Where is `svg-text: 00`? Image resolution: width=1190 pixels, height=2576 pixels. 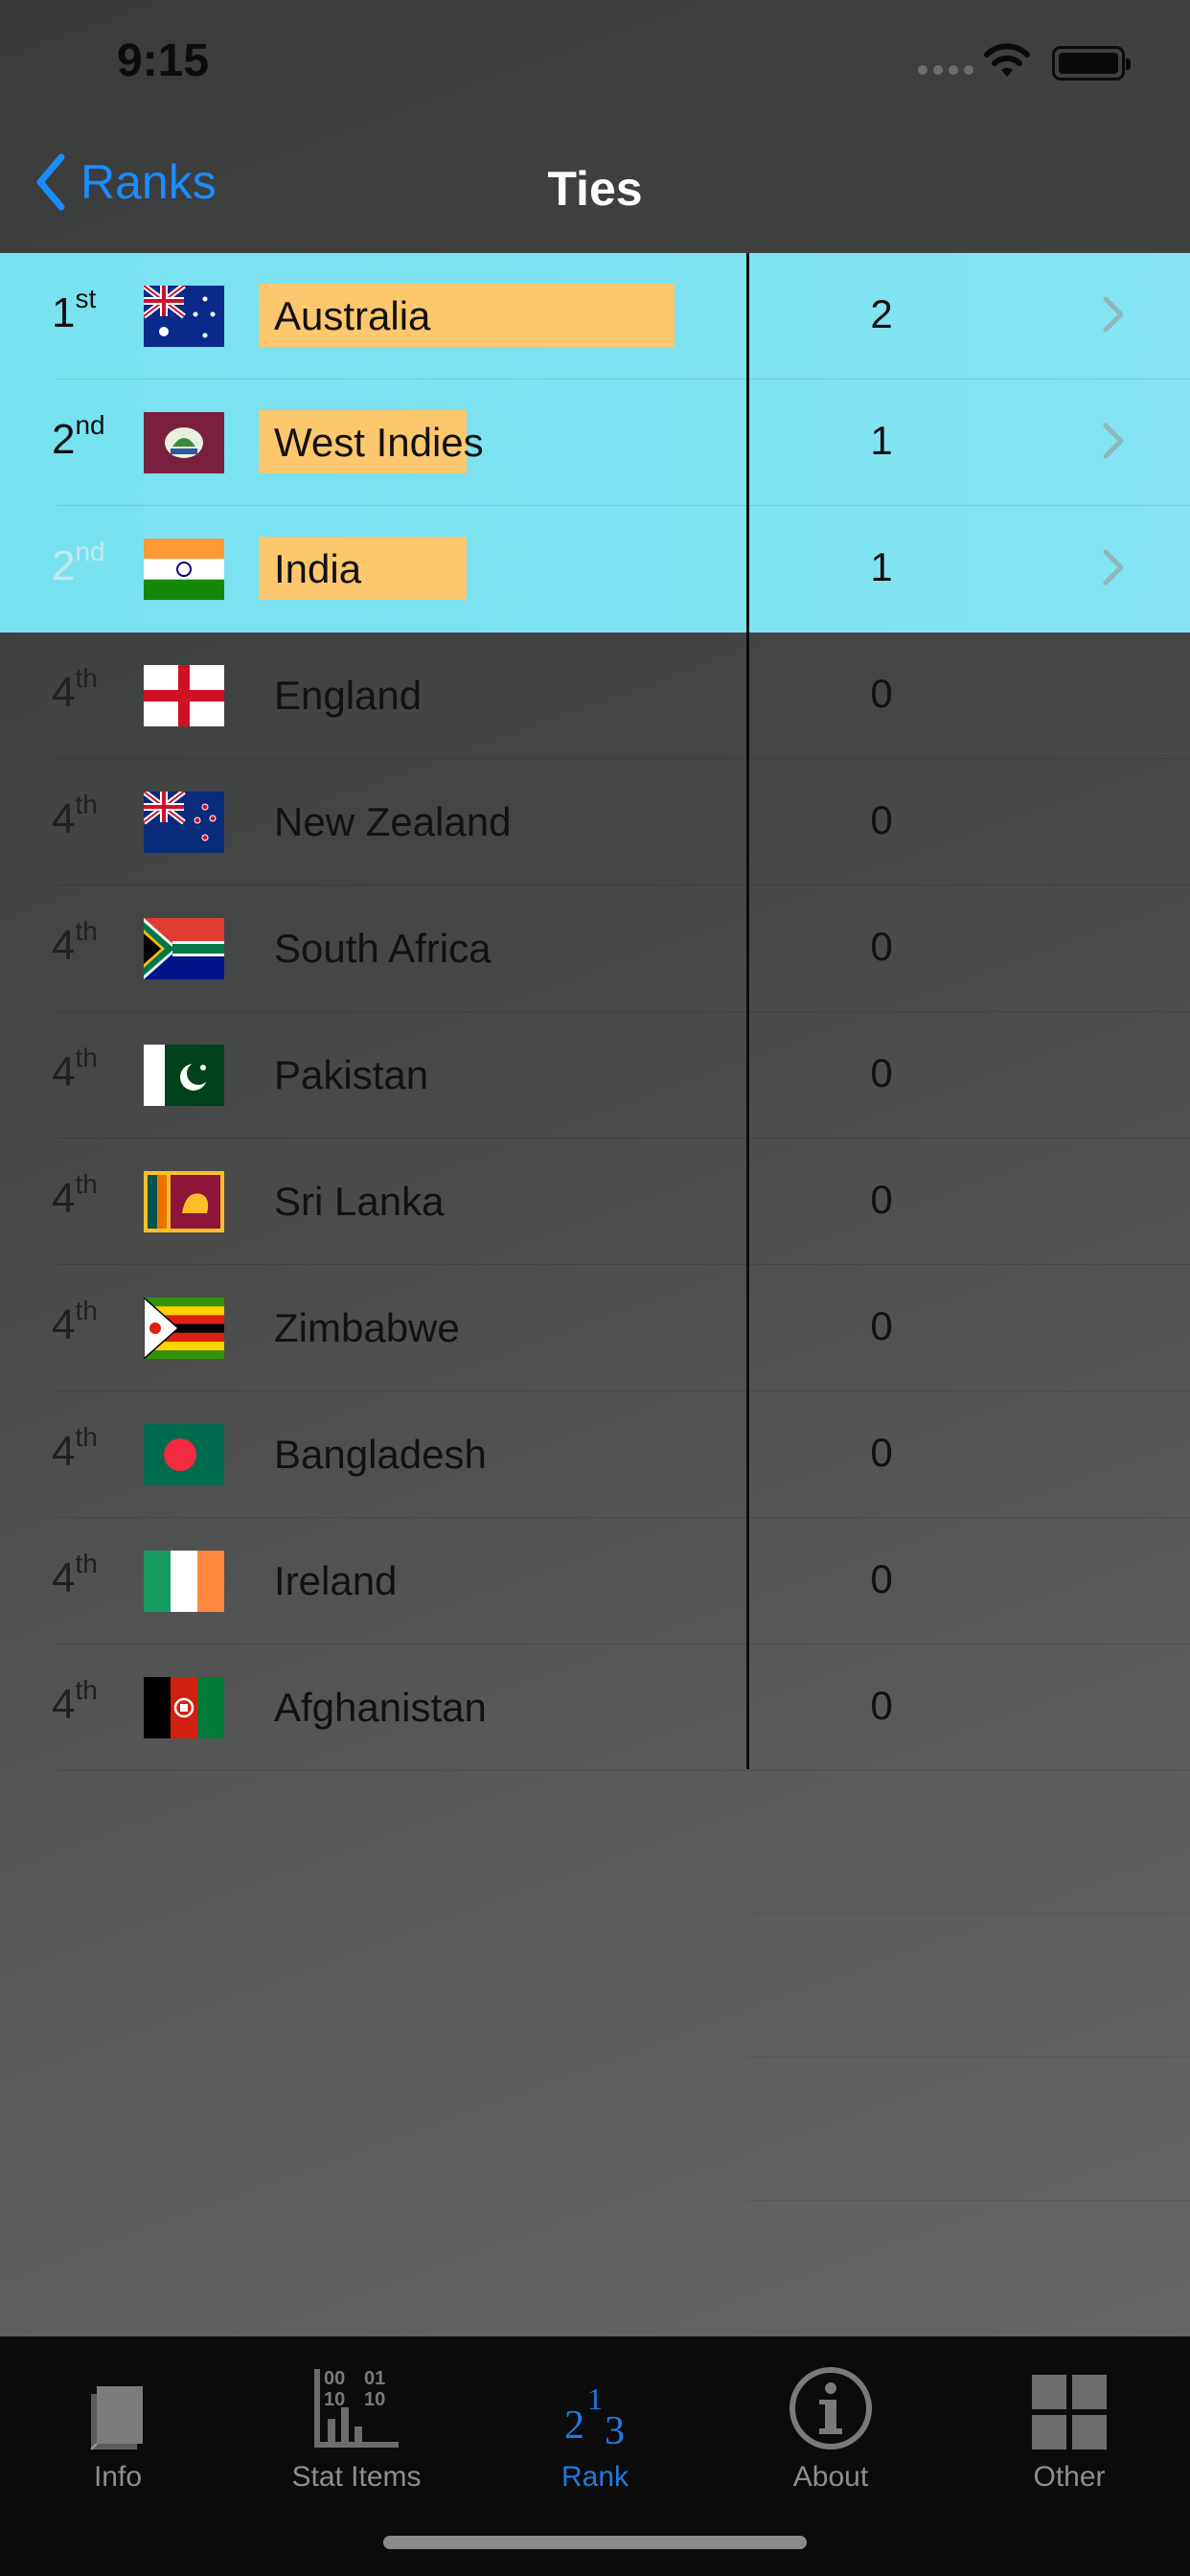
svg-text: 00 is located at coordinates (334, 2378).